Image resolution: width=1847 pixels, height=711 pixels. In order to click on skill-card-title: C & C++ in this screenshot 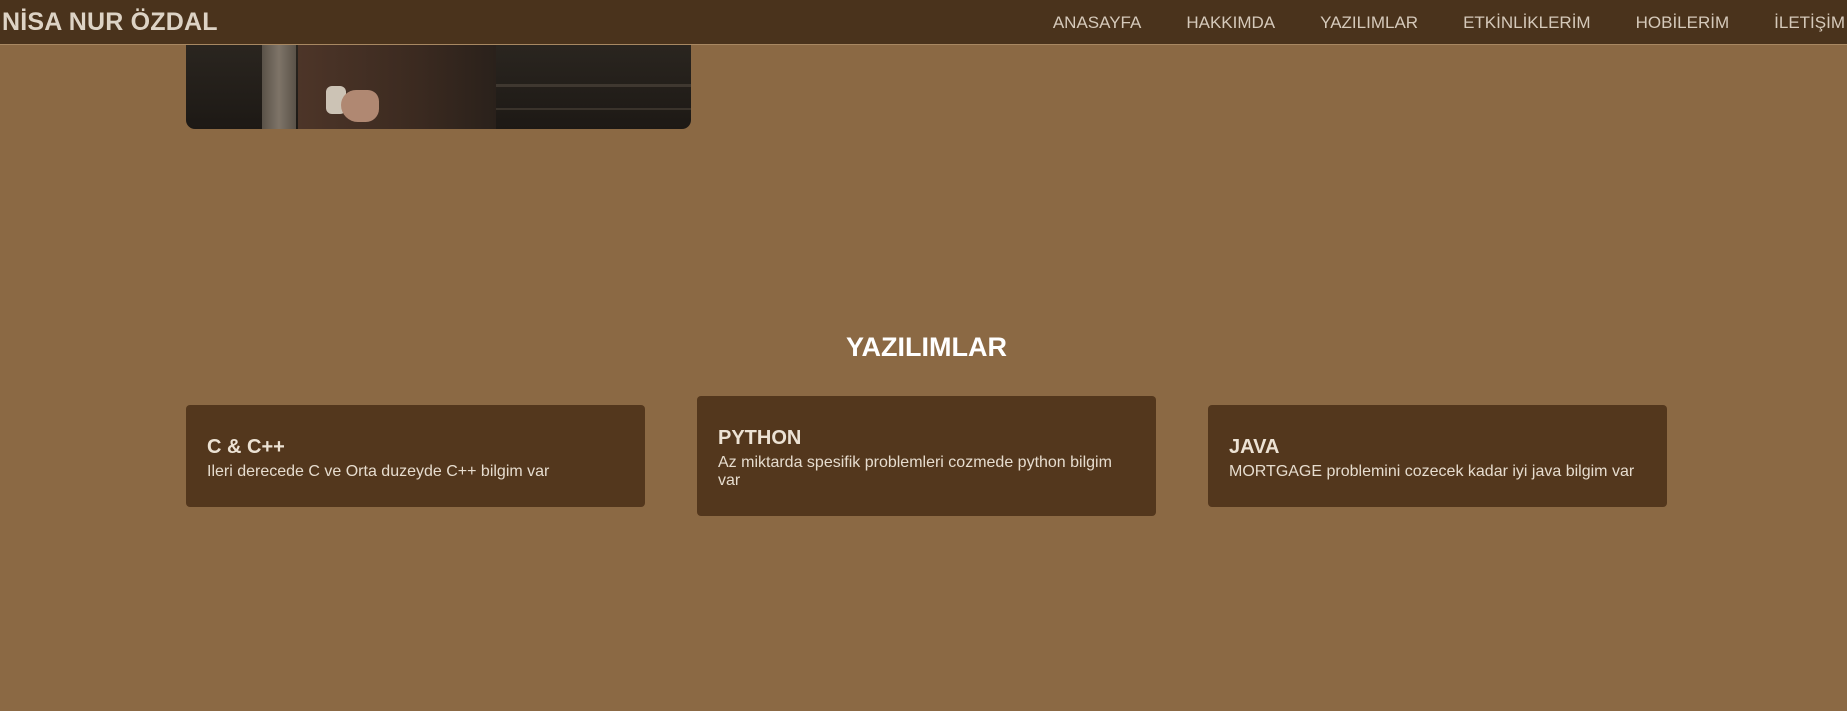, I will do `click(246, 447)`.